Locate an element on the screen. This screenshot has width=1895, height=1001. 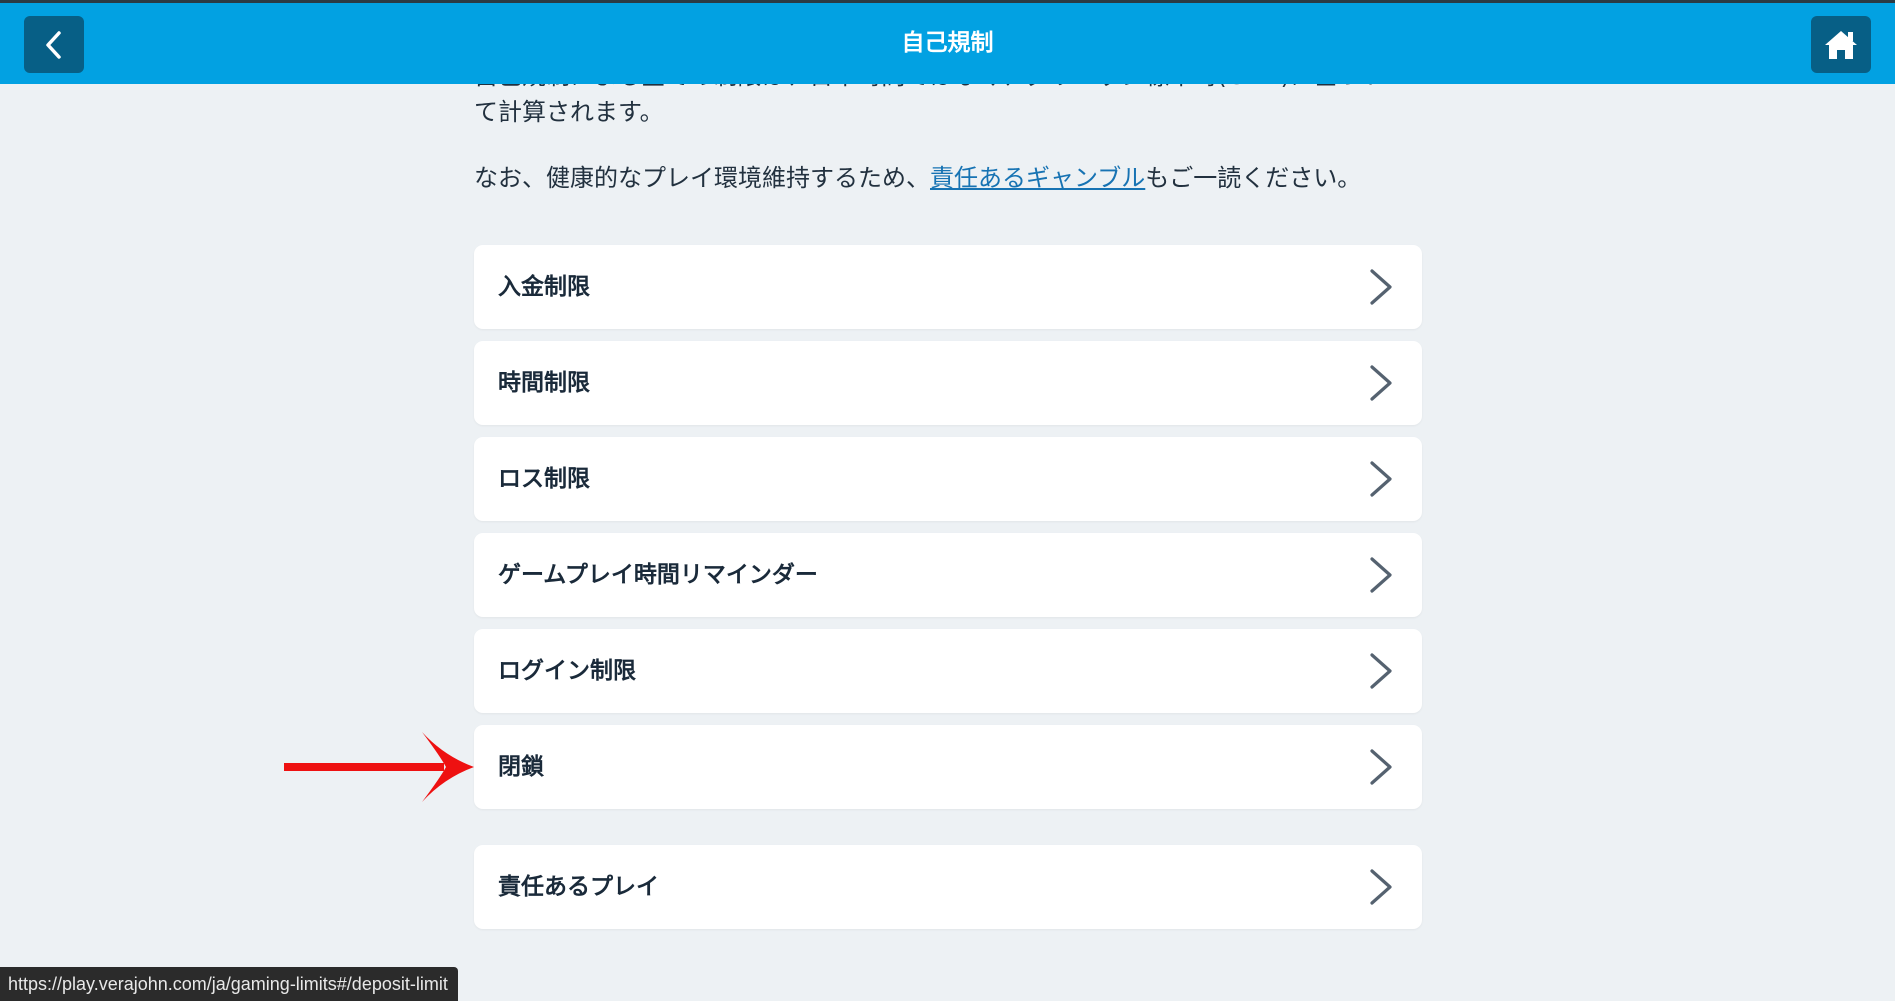
menu-item-loss-limit: ロス制限 is located at coordinates (948, 479).